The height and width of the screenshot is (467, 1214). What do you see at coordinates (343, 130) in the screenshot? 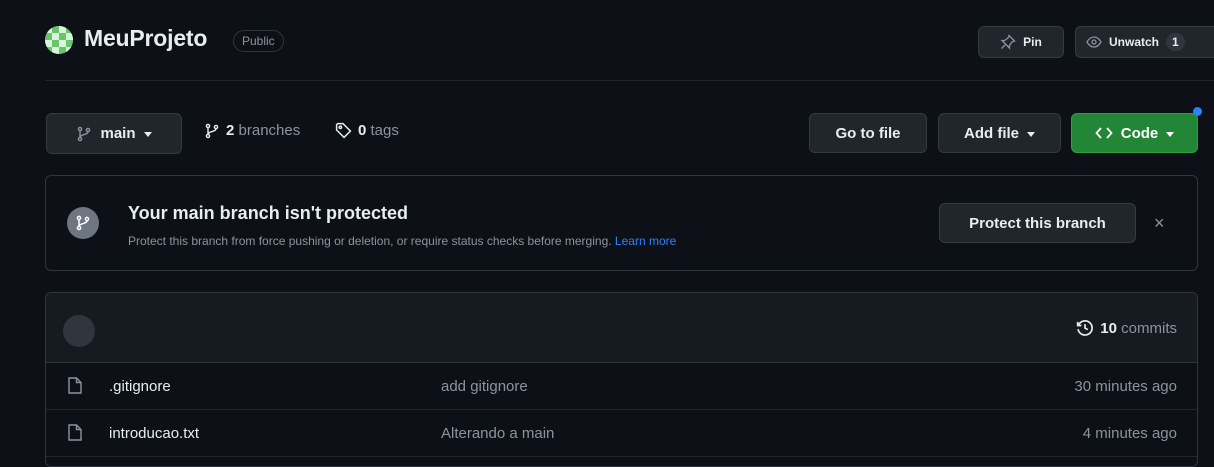
I see `tag-icon` at bounding box center [343, 130].